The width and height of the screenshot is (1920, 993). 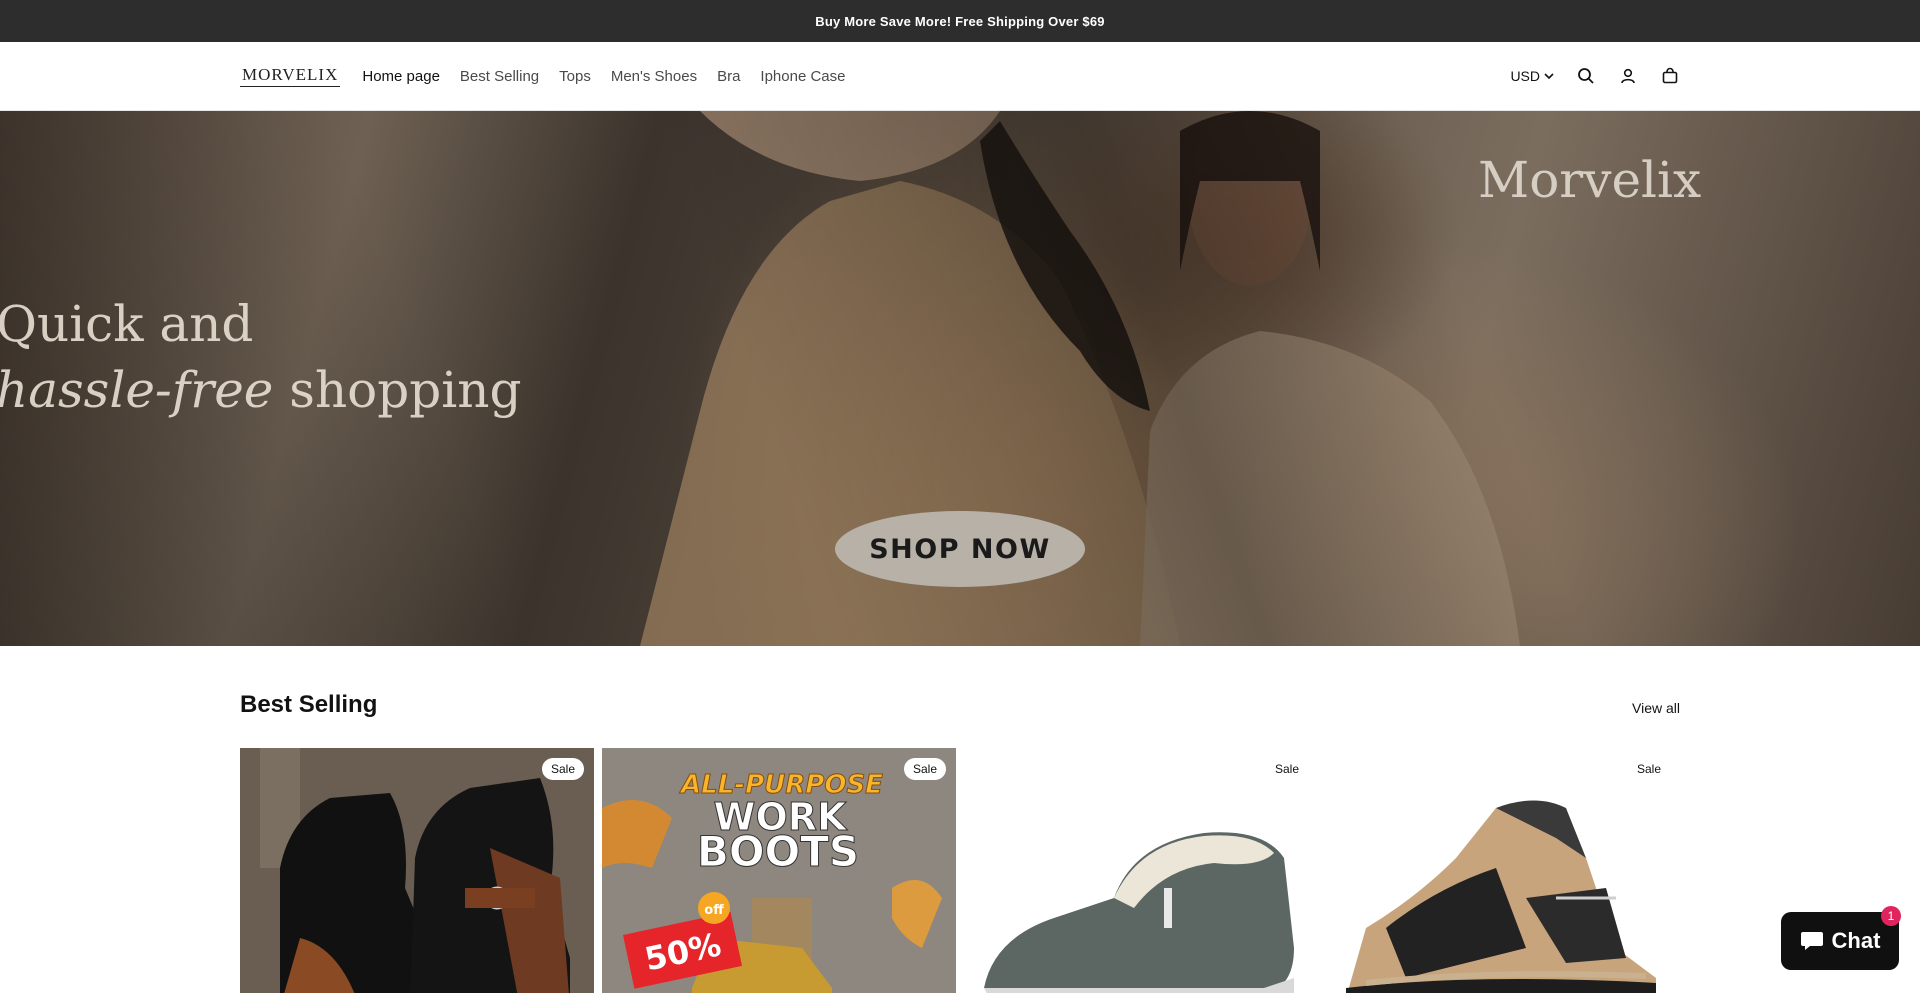 I want to click on hero-headline-line1: Quick and, so click(x=127, y=324).